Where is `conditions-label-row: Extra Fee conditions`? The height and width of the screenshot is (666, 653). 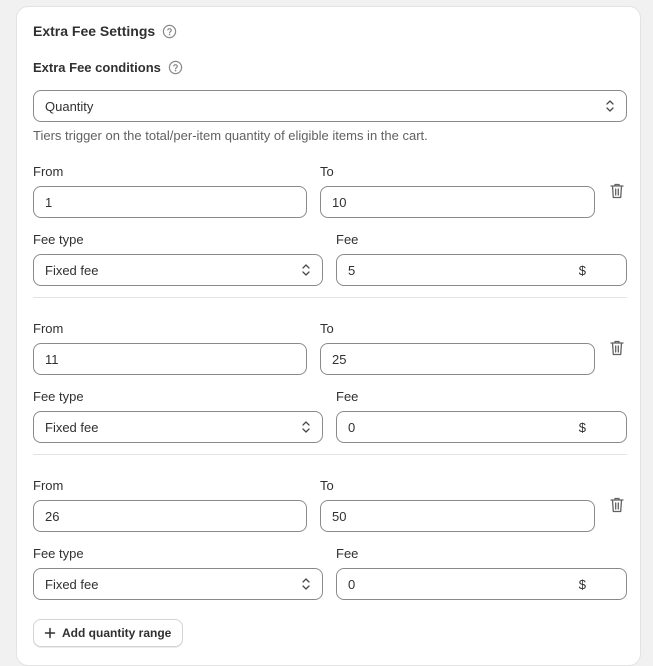
conditions-label-row: Extra Fee conditions is located at coordinates (108, 67).